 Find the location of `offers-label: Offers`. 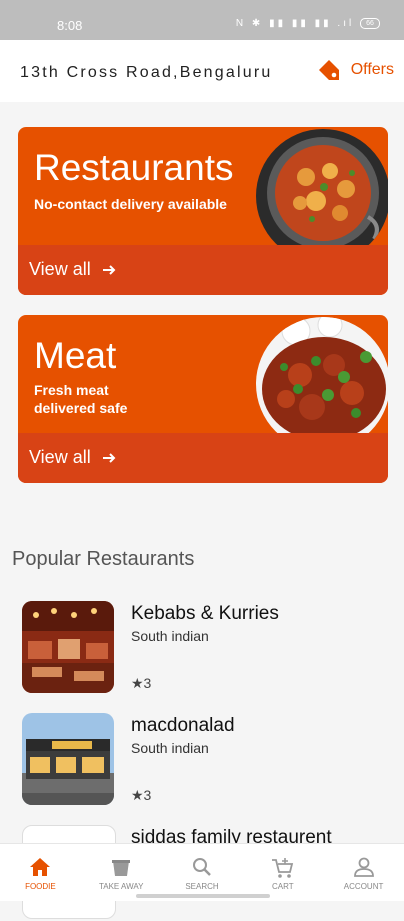

offers-label: Offers is located at coordinates (372, 69).